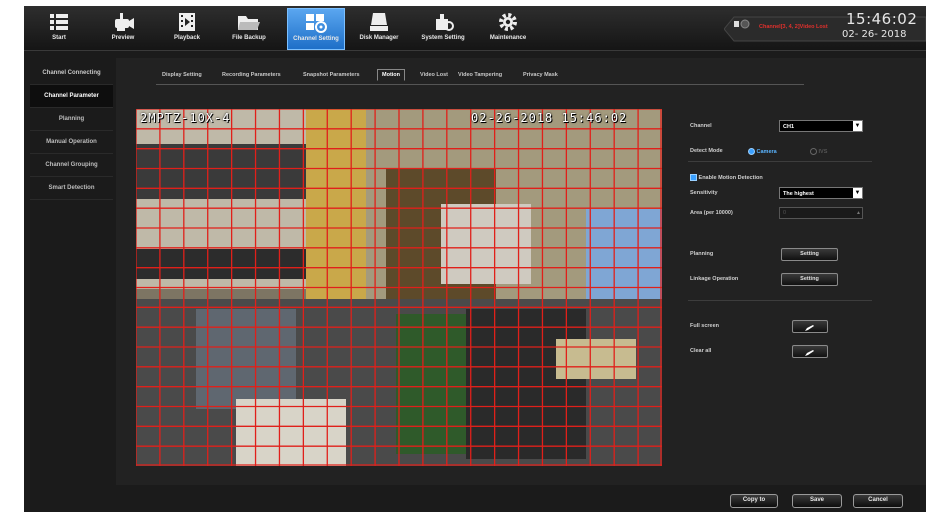 The width and height of the screenshot is (931, 513). Describe the element at coordinates (789, 127) in the screenshot. I see `channel-select-value: CH1` at that location.